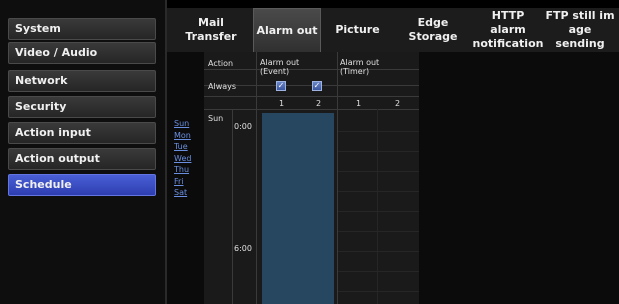 This screenshot has height=304, width=619. What do you see at coordinates (216, 118) in the screenshot?
I see `day-label: Sun` at bounding box center [216, 118].